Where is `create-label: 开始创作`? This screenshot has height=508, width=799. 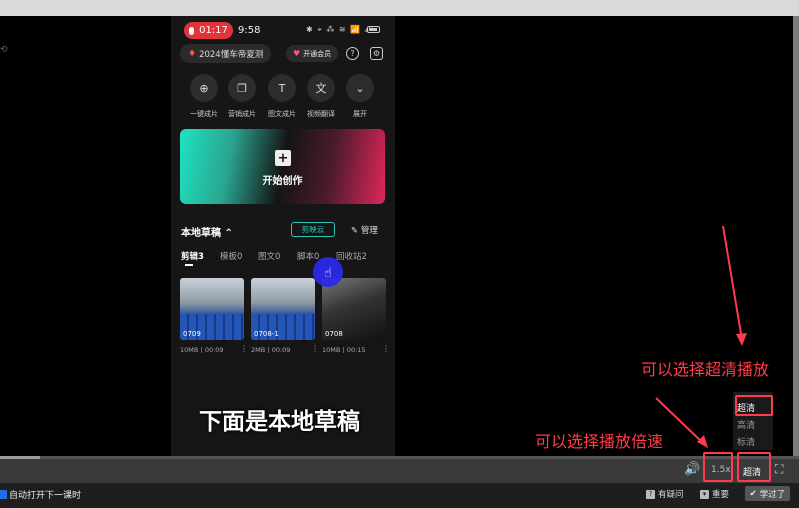
create-label: 开始创作 is located at coordinates (282, 181).